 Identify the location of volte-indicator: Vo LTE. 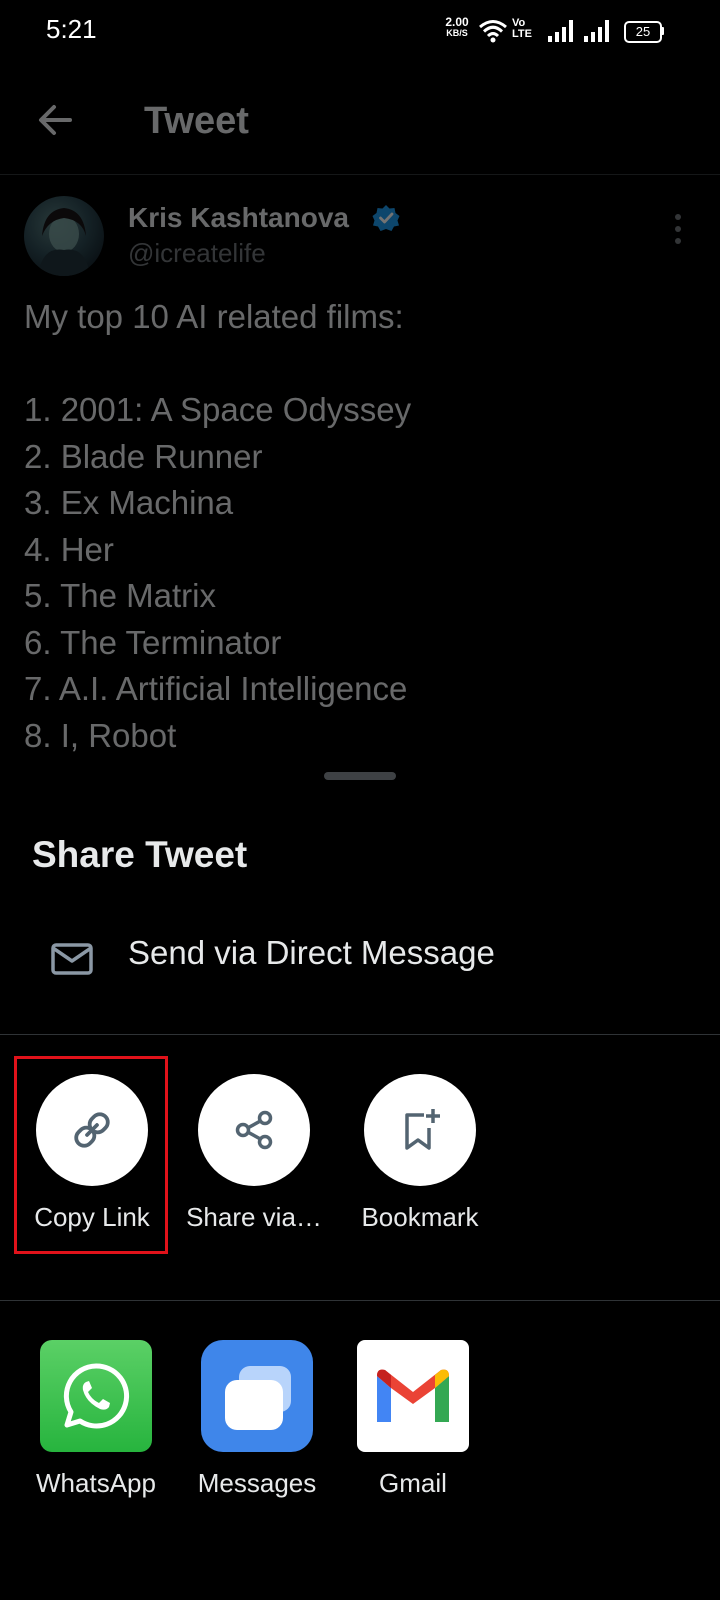
(525, 29).